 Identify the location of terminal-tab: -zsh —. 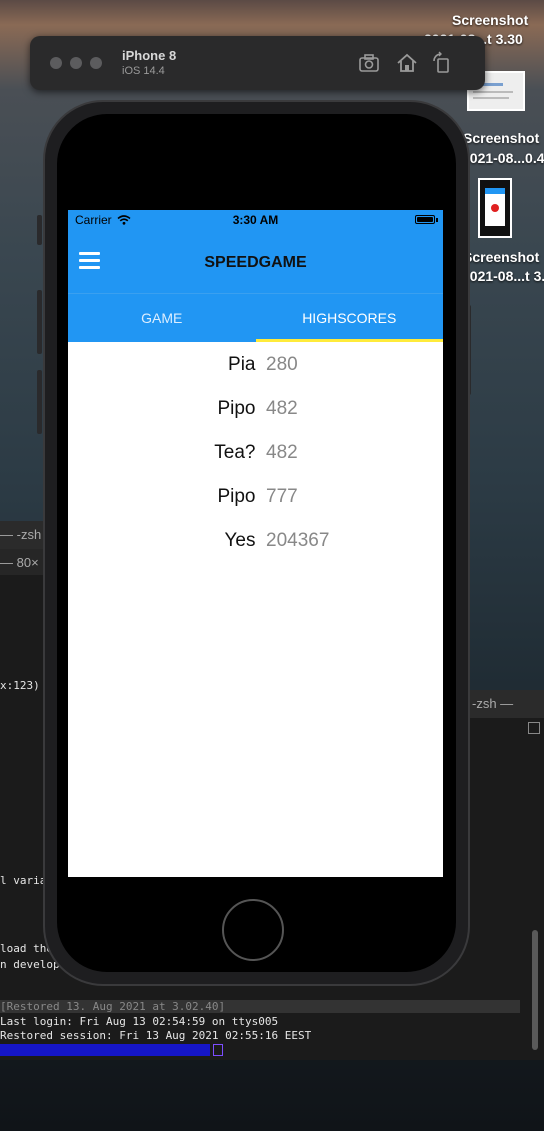
(492, 703).